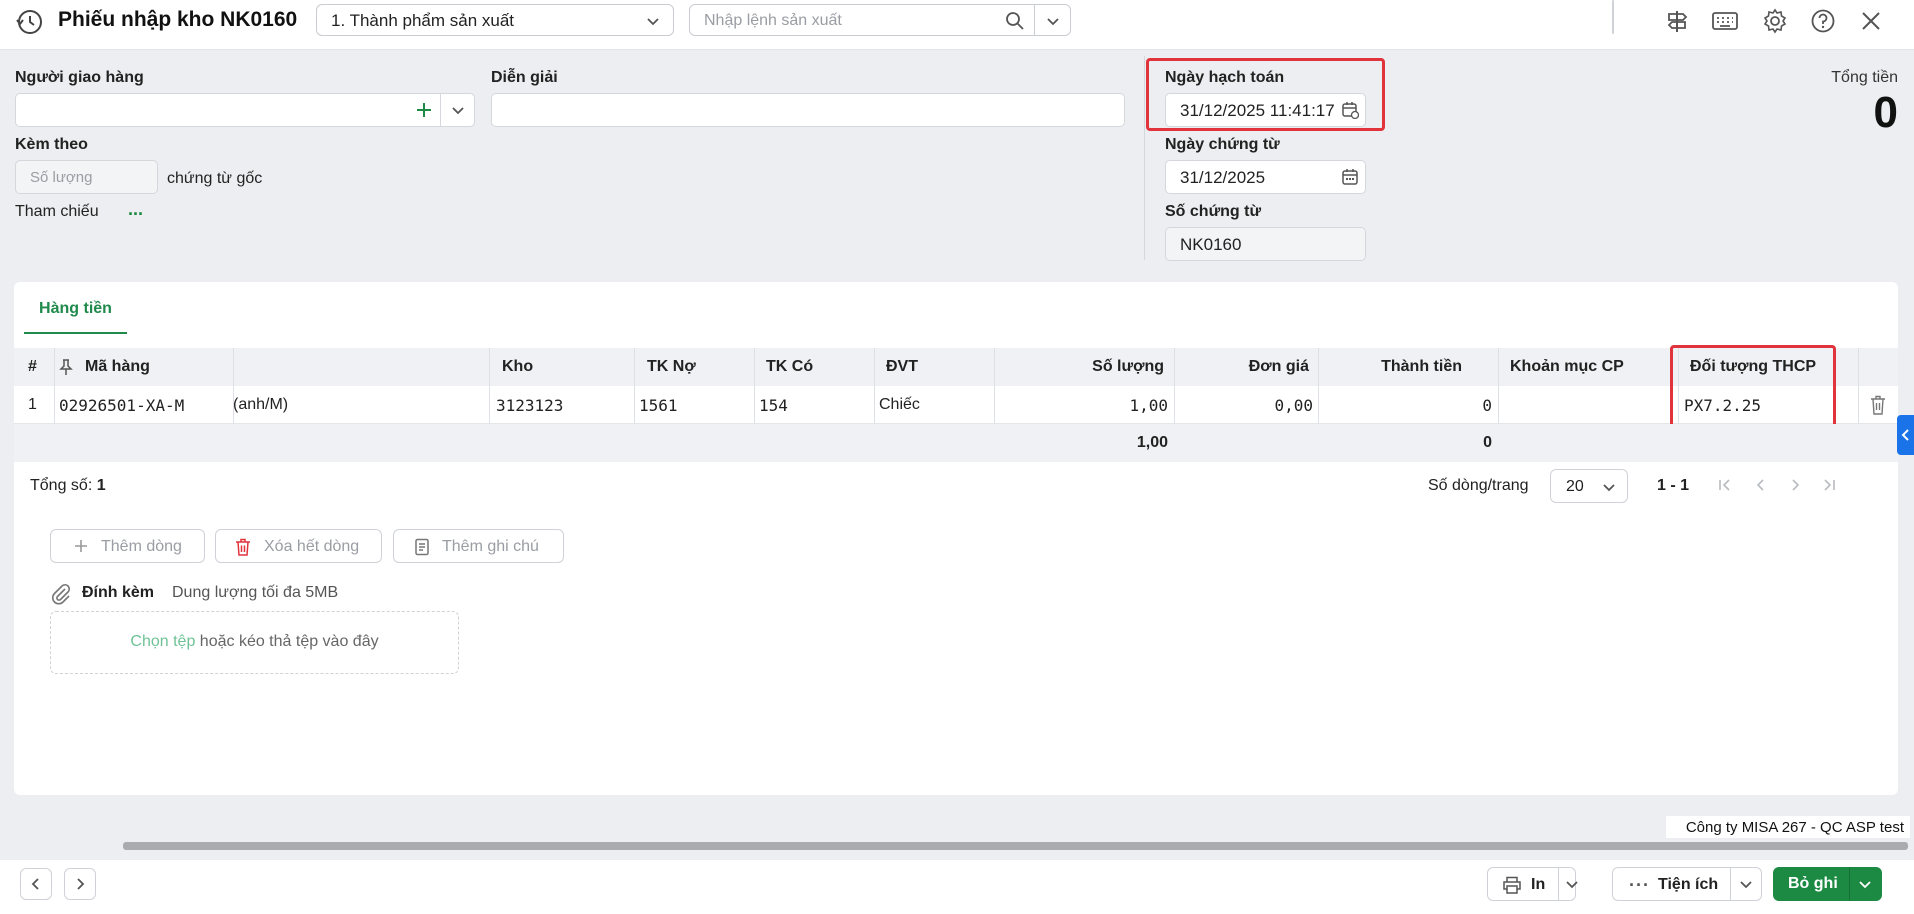 Image resolution: width=1914 pixels, height=914 pixels. What do you see at coordinates (1152, 442) in the screenshot?
I see `sum-so-luong: 1,00` at bounding box center [1152, 442].